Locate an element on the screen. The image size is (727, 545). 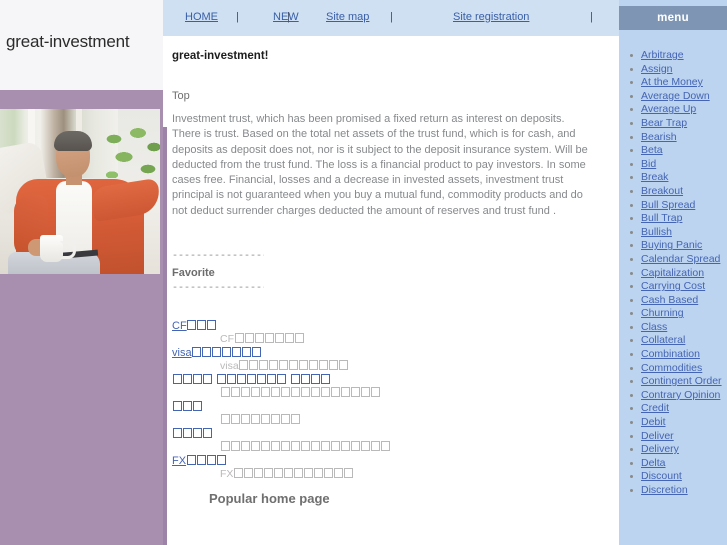
nav-link-site-map: Site map is located at coordinates (347, 17).